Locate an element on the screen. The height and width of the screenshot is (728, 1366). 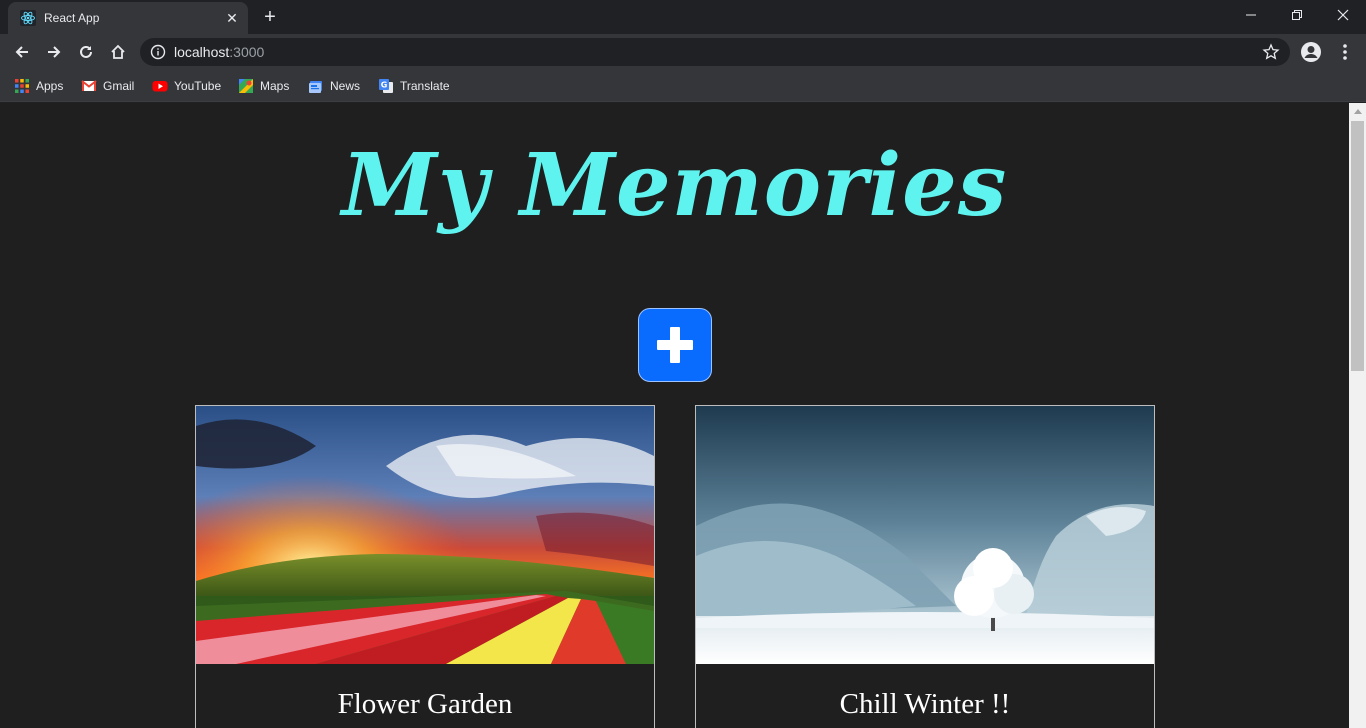
memory-title: Flower Garden is located at coordinates (425, 704).